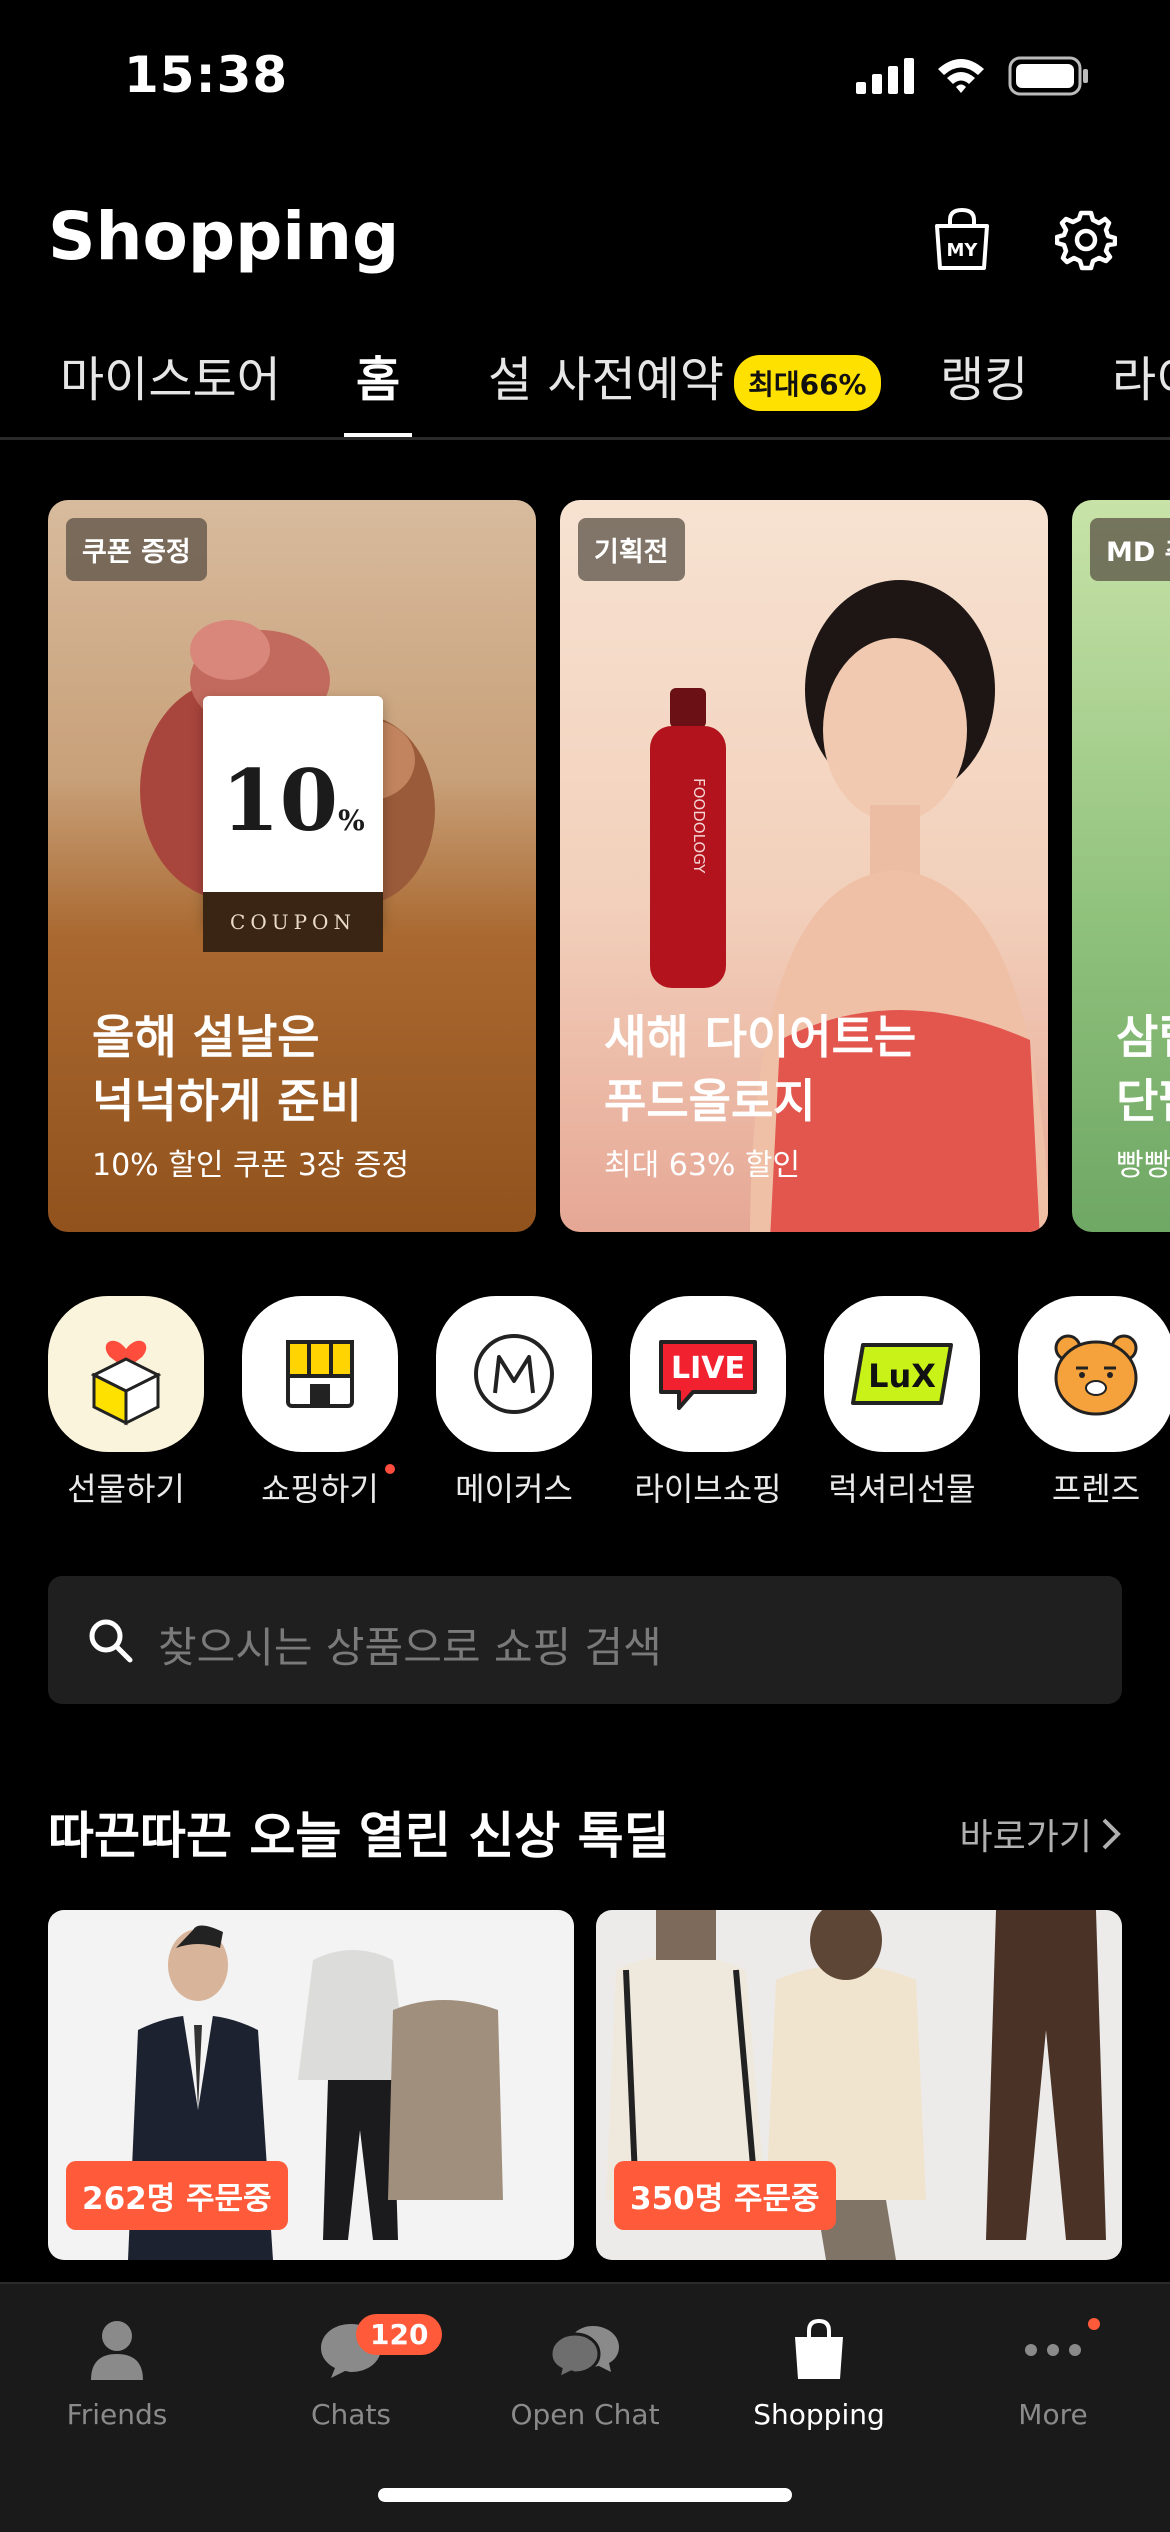  What do you see at coordinates (899, 906) in the screenshot?
I see `model-photo` at bounding box center [899, 906].